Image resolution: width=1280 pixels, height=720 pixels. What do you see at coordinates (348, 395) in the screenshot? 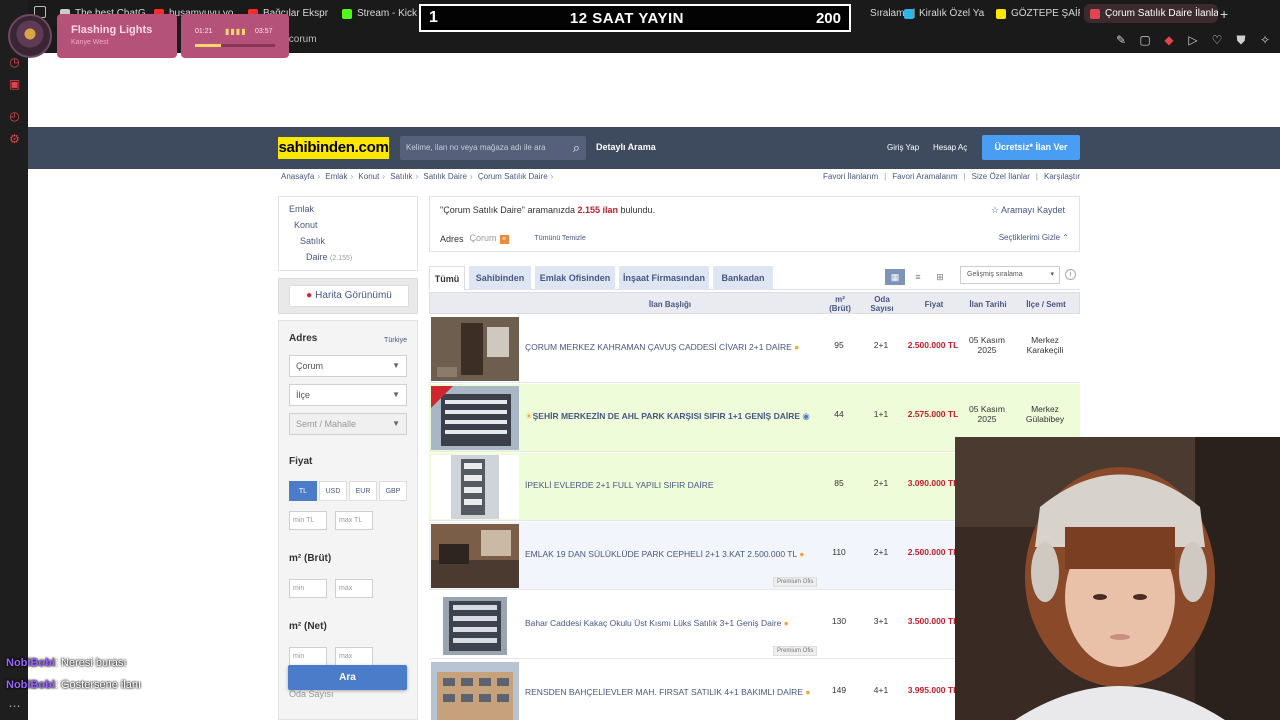
I see `district-select: İlçe ▼` at bounding box center [348, 395].